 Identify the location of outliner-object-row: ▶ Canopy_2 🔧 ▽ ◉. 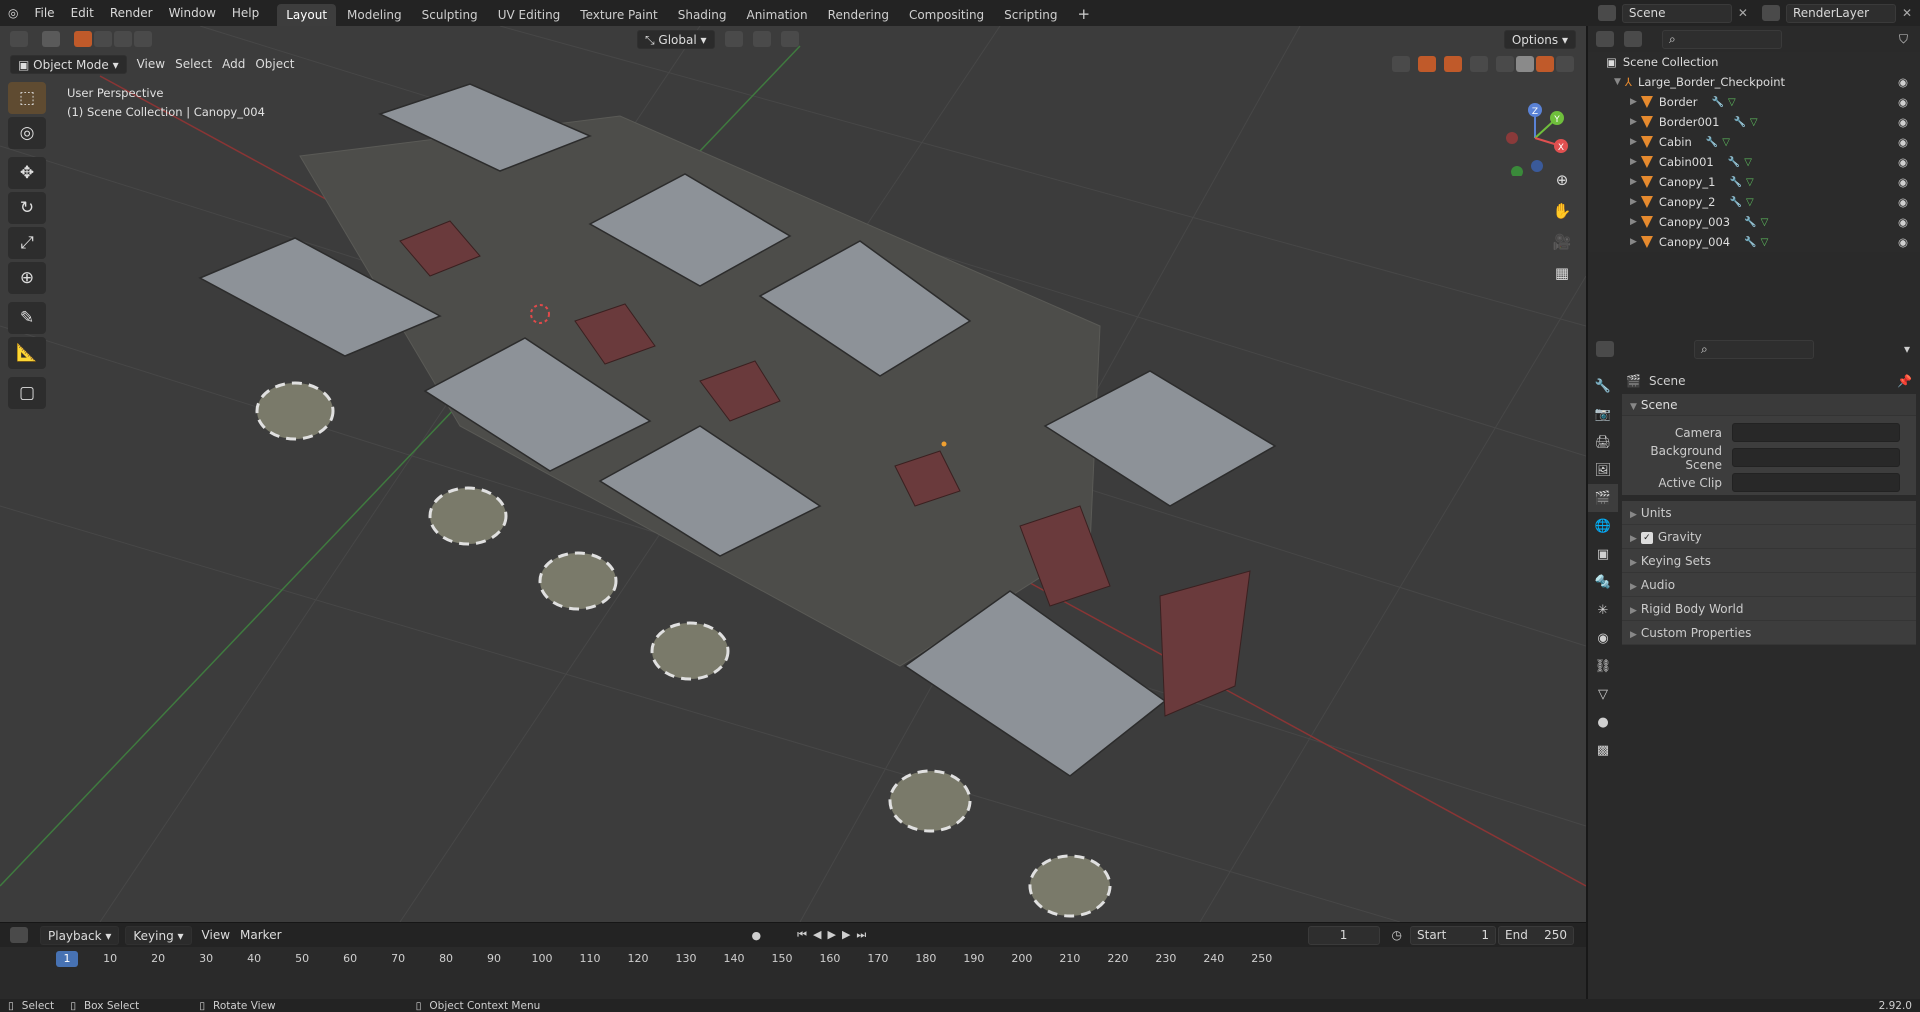
(1754, 202).